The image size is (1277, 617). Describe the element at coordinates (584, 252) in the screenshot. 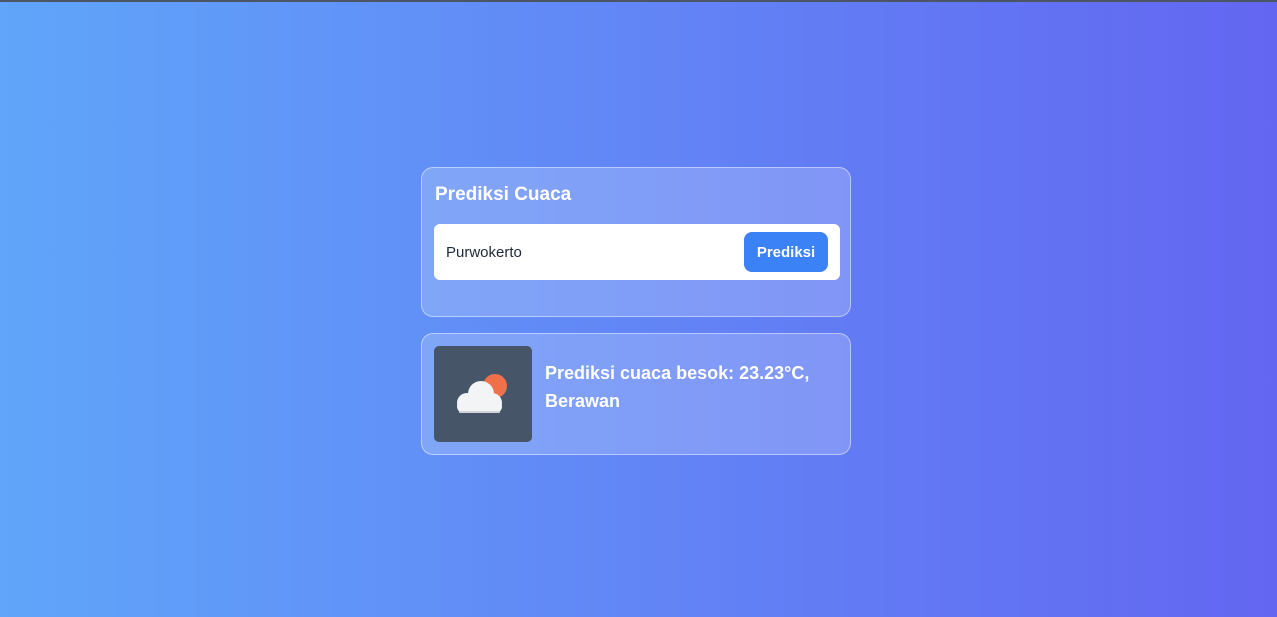

I see `city-input` at that location.